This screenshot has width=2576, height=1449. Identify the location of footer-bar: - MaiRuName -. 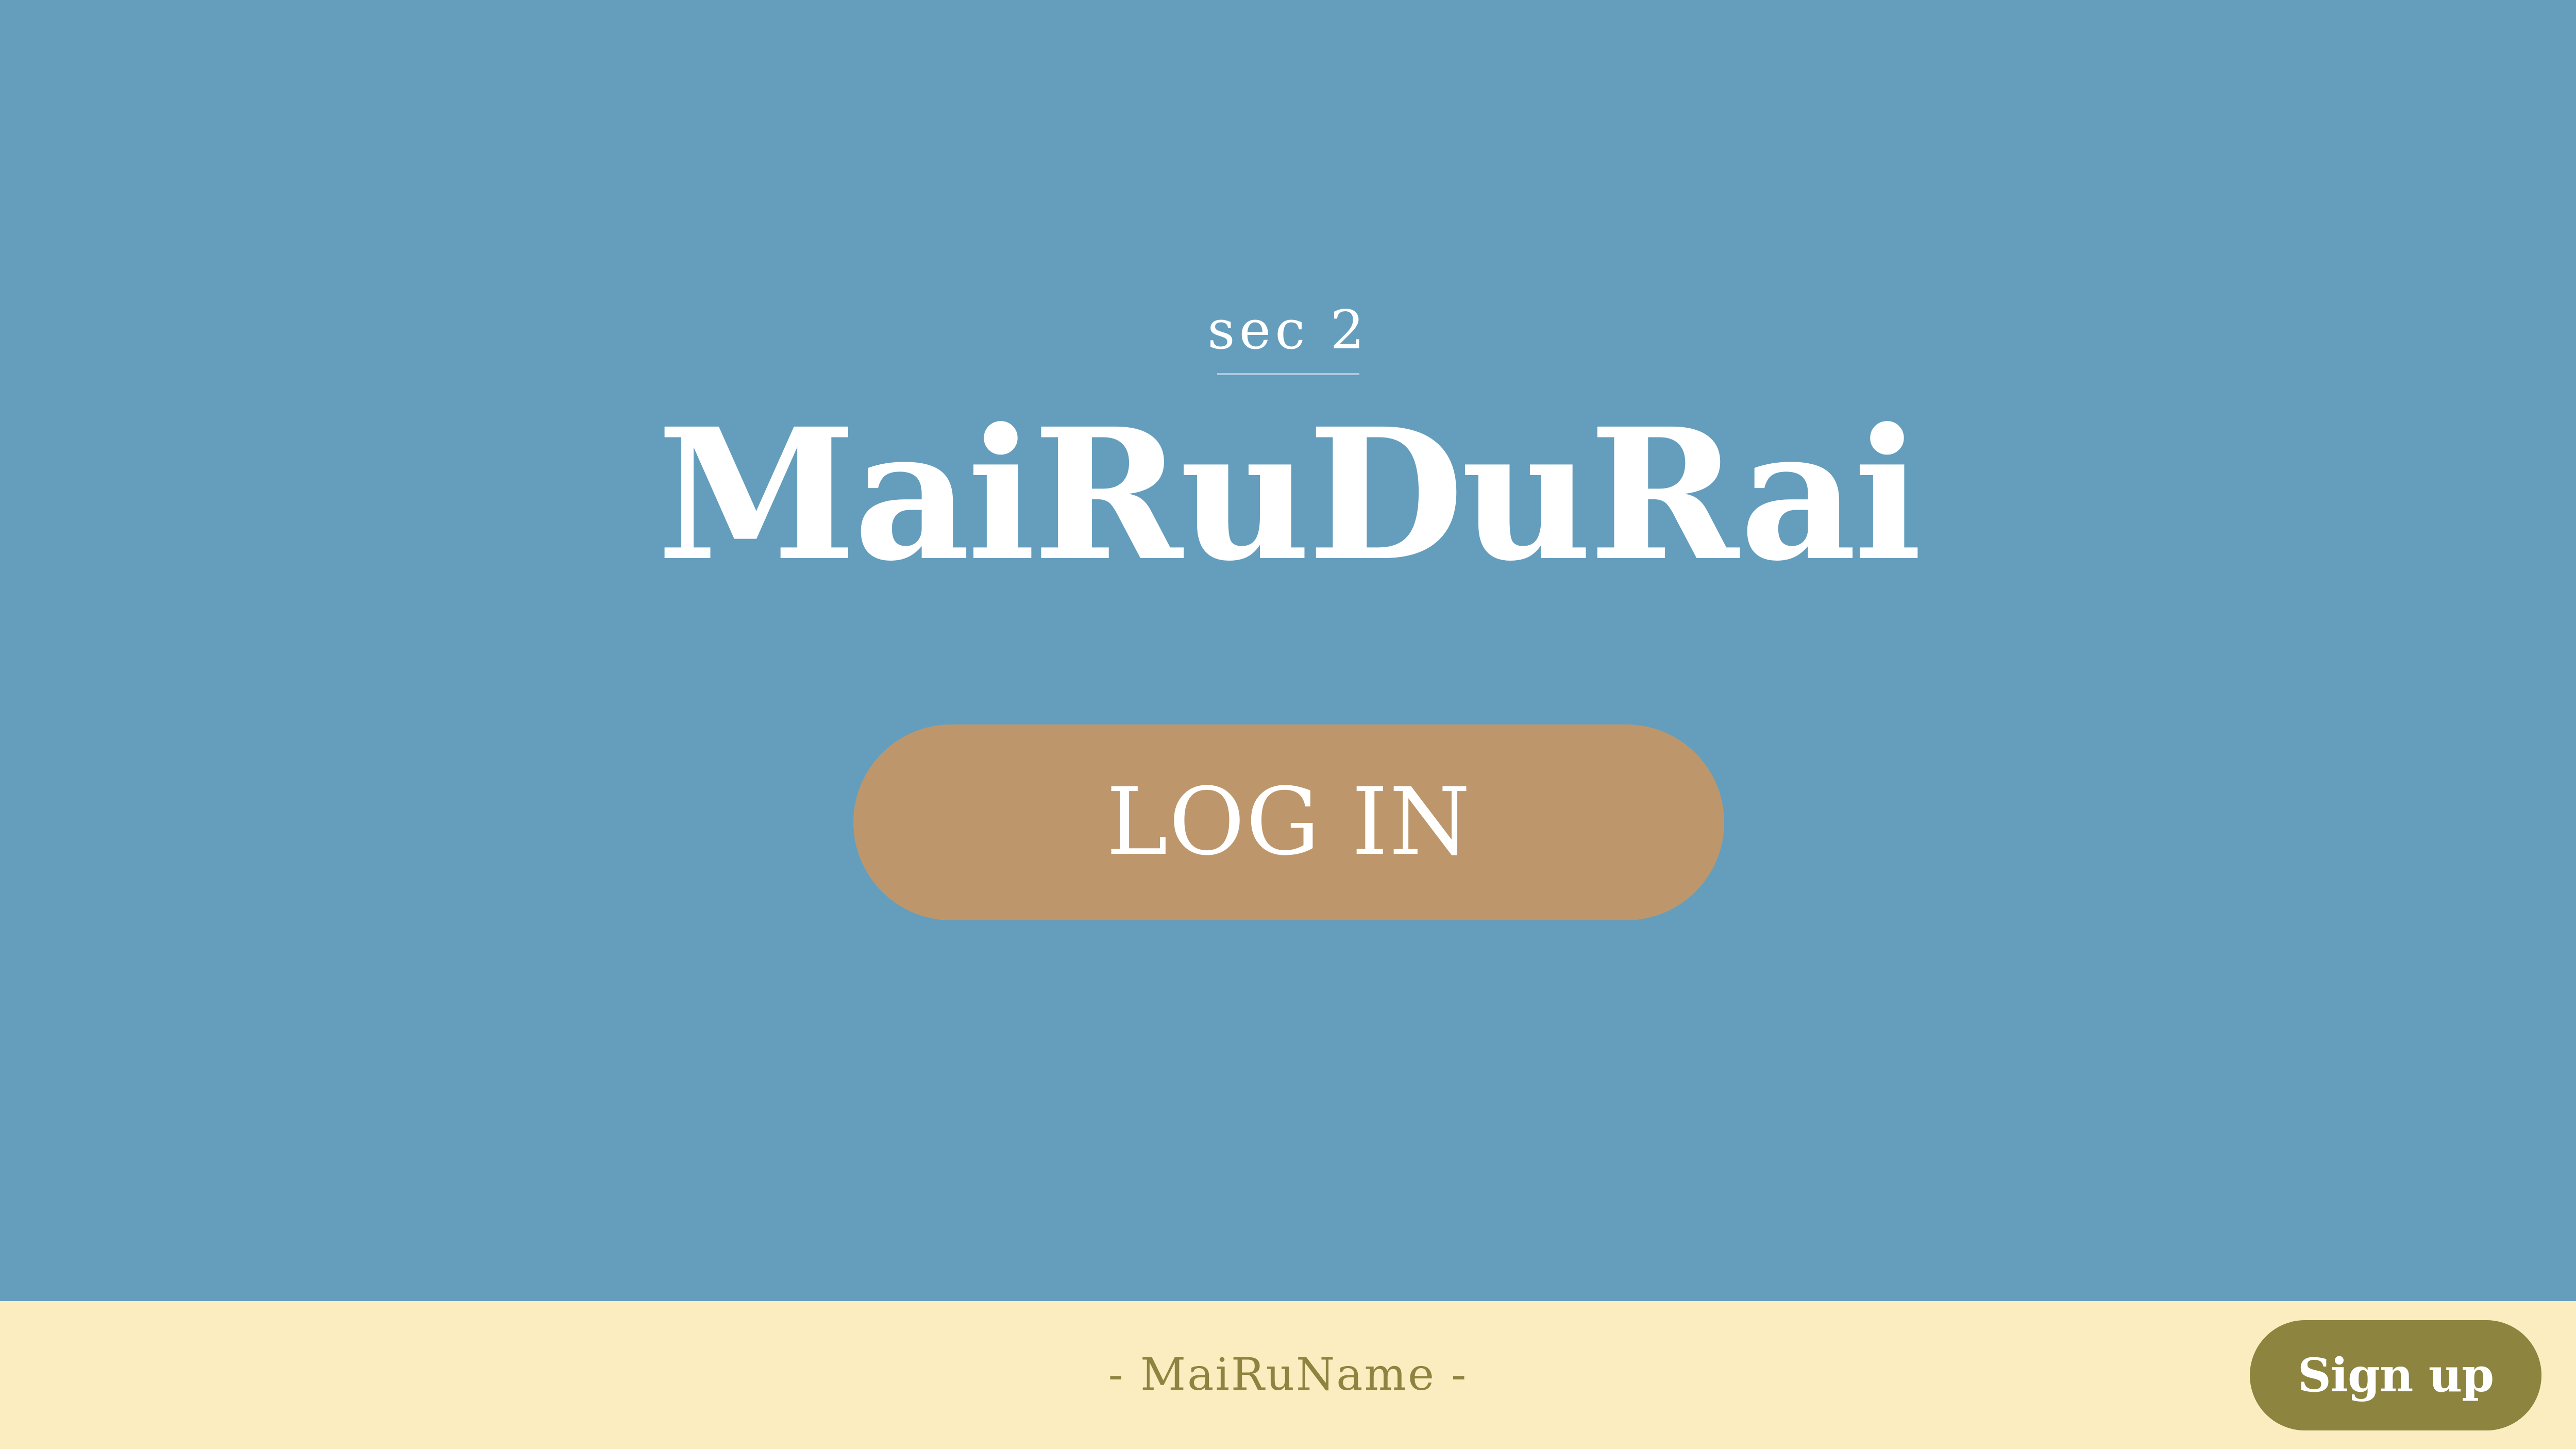
(1288, 1375).